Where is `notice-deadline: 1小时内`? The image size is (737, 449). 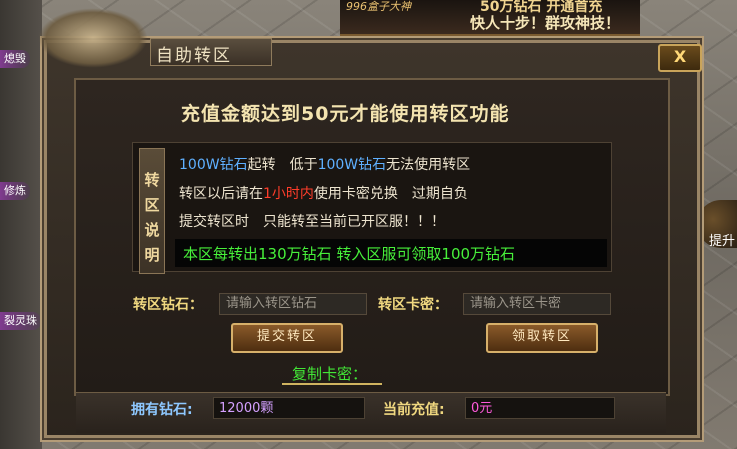 notice-deadline: 1小时内 is located at coordinates (288, 194).